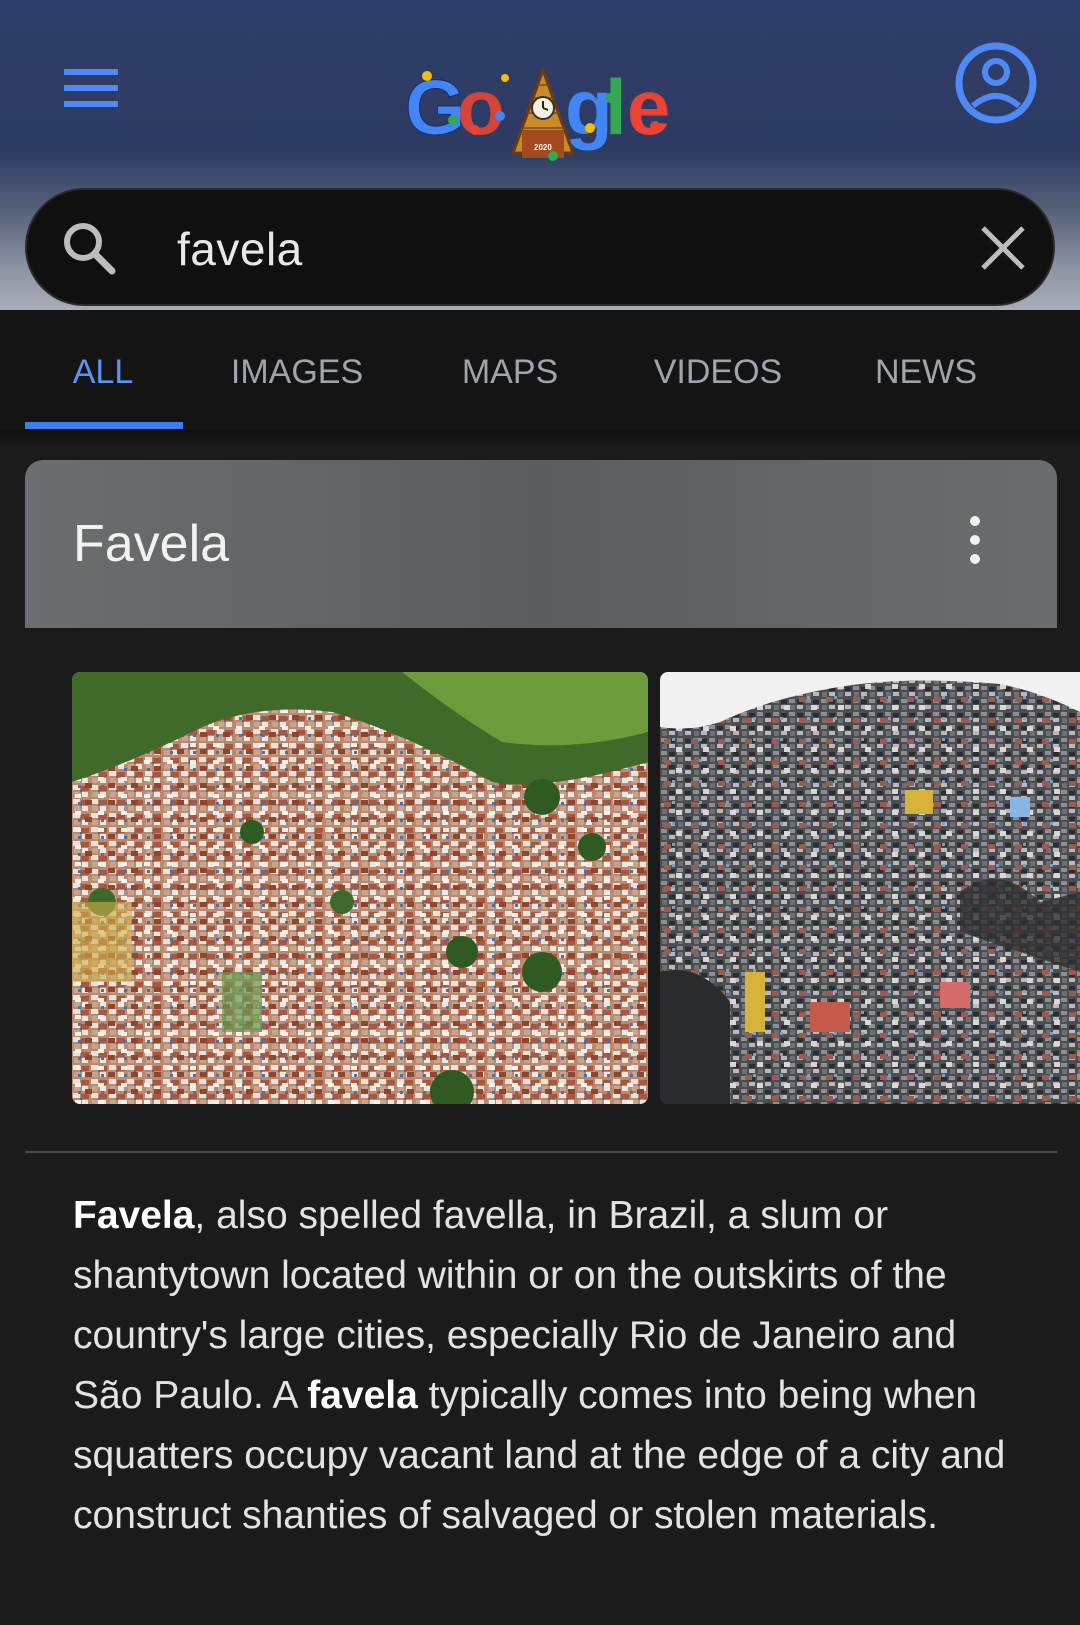 The height and width of the screenshot is (1625, 1080). Describe the element at coordinates (510, 370) in the screenshot. I see `tab-maps: MAPS` at that location.